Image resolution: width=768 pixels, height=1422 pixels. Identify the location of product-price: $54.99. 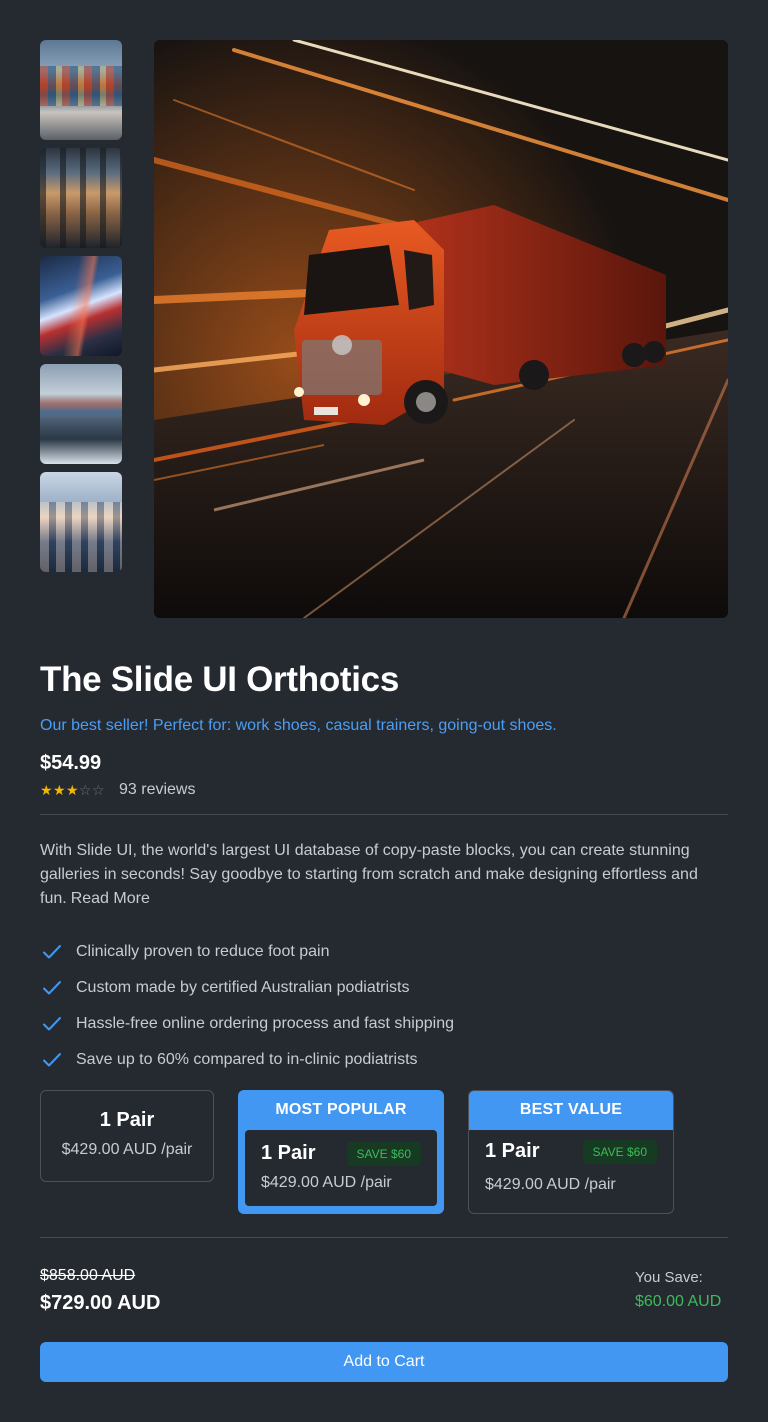
(71, 763).